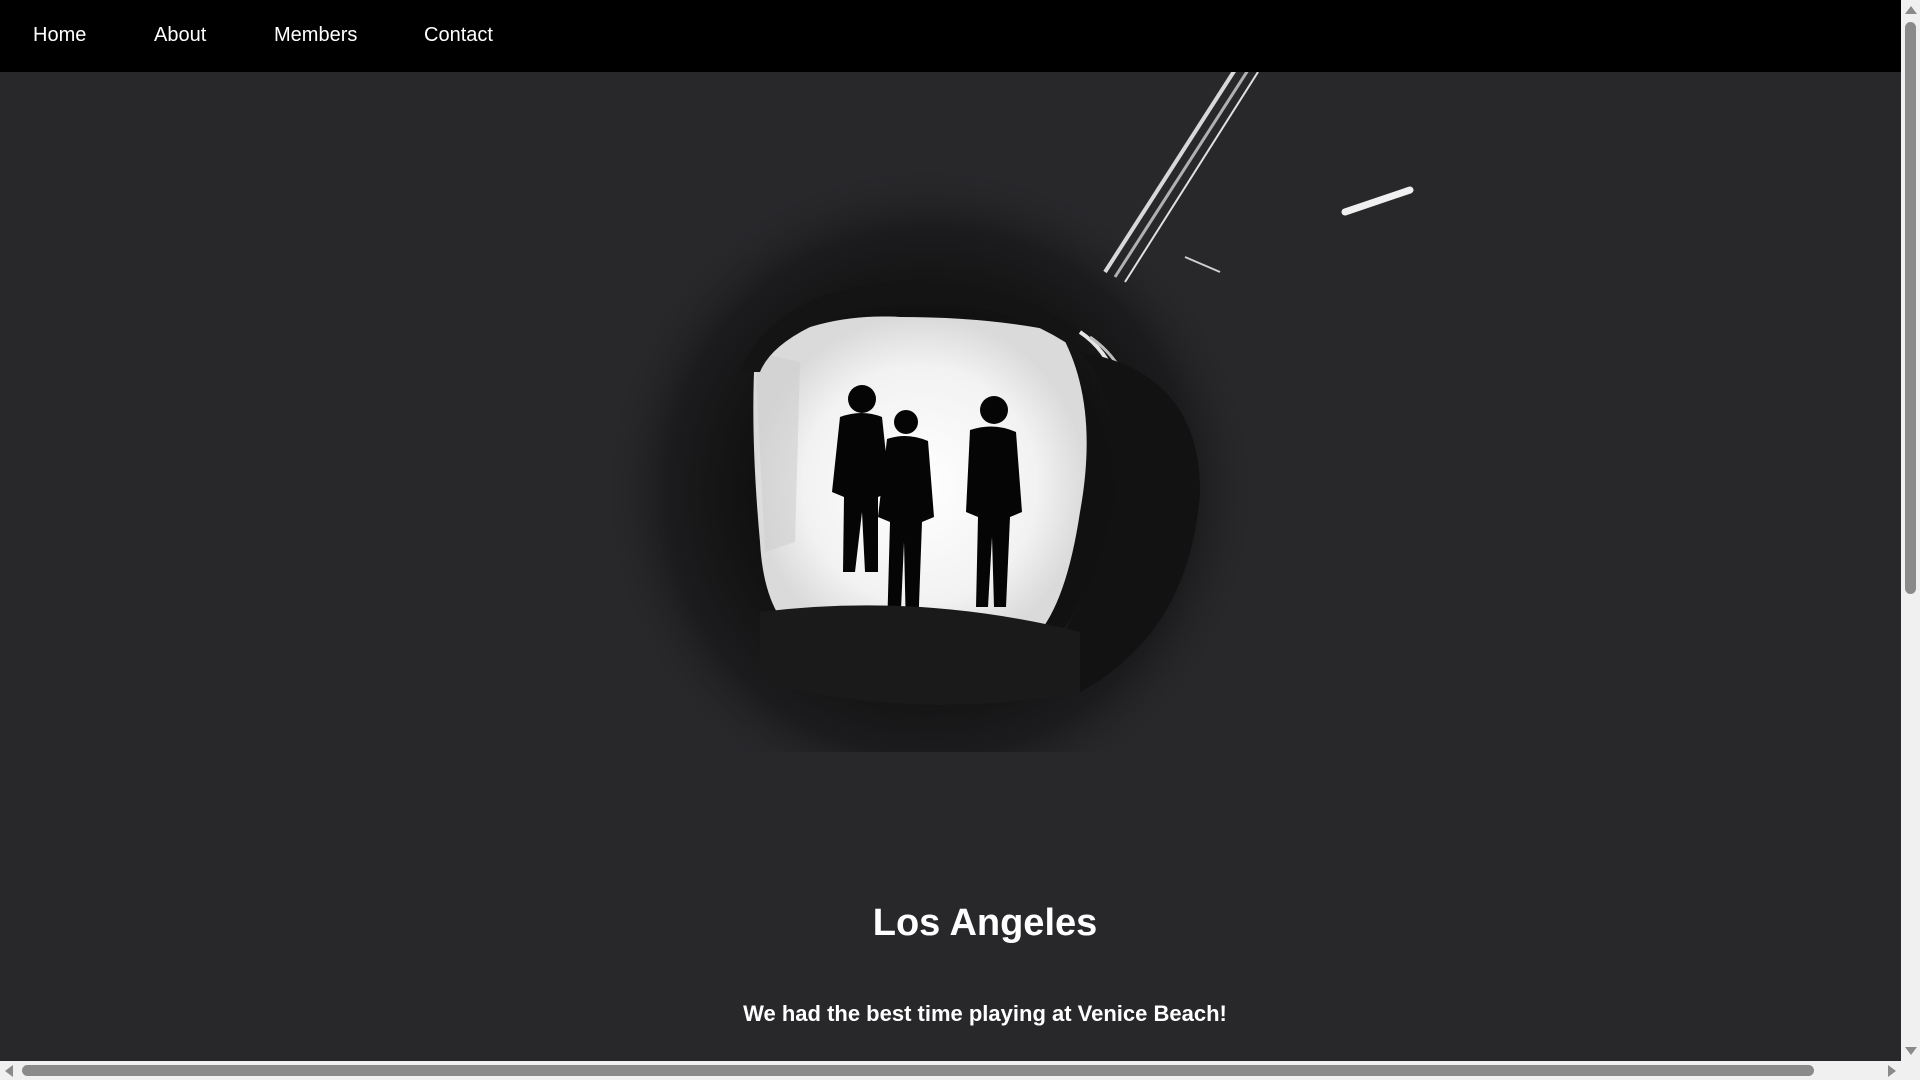  I want to click on scrollbar-corner, so click(1910, 1070).